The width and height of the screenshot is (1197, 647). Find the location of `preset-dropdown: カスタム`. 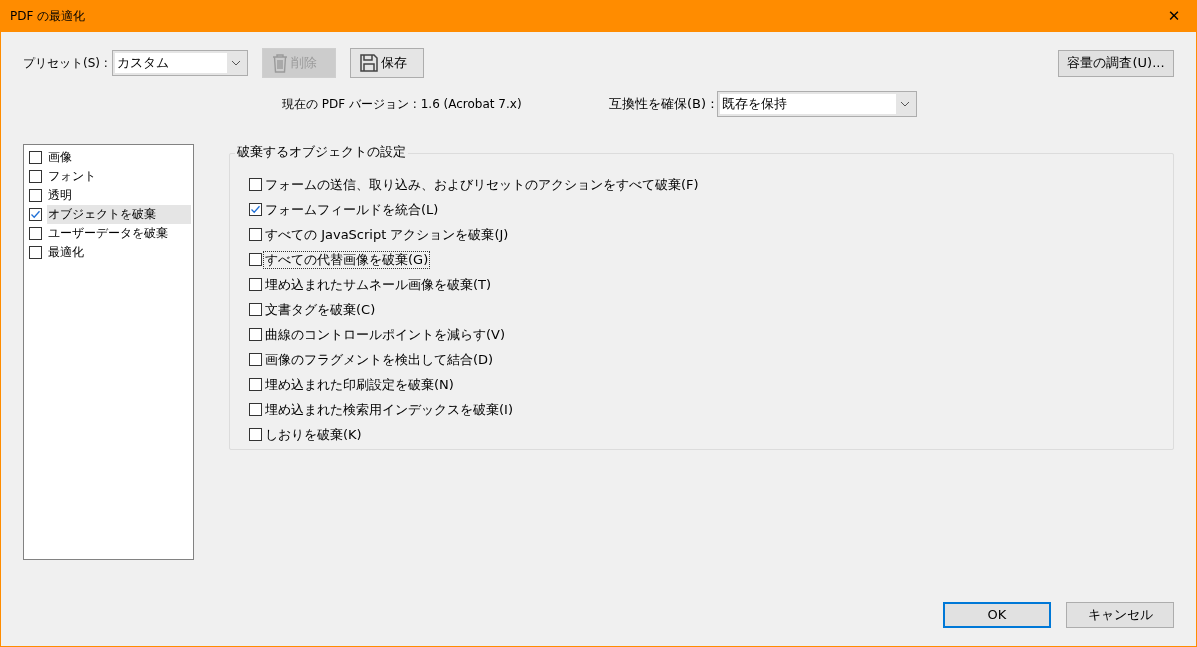

preset-dropdown: カスタム is located at coordinates (179, 63).